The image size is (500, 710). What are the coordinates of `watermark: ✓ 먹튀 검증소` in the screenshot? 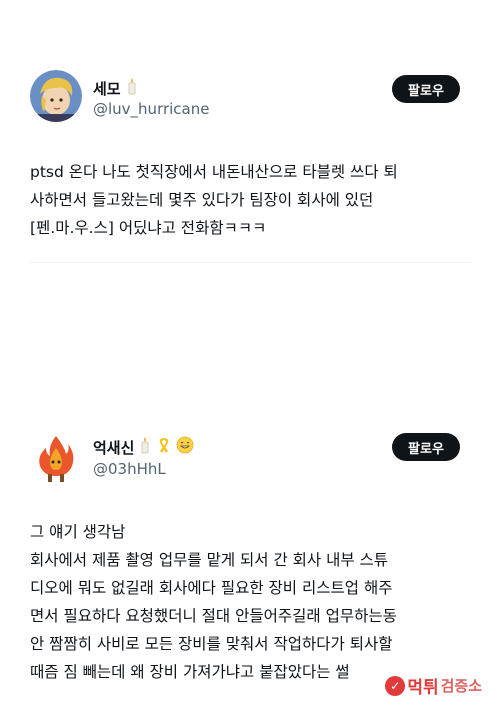 It's located at (433, 685).